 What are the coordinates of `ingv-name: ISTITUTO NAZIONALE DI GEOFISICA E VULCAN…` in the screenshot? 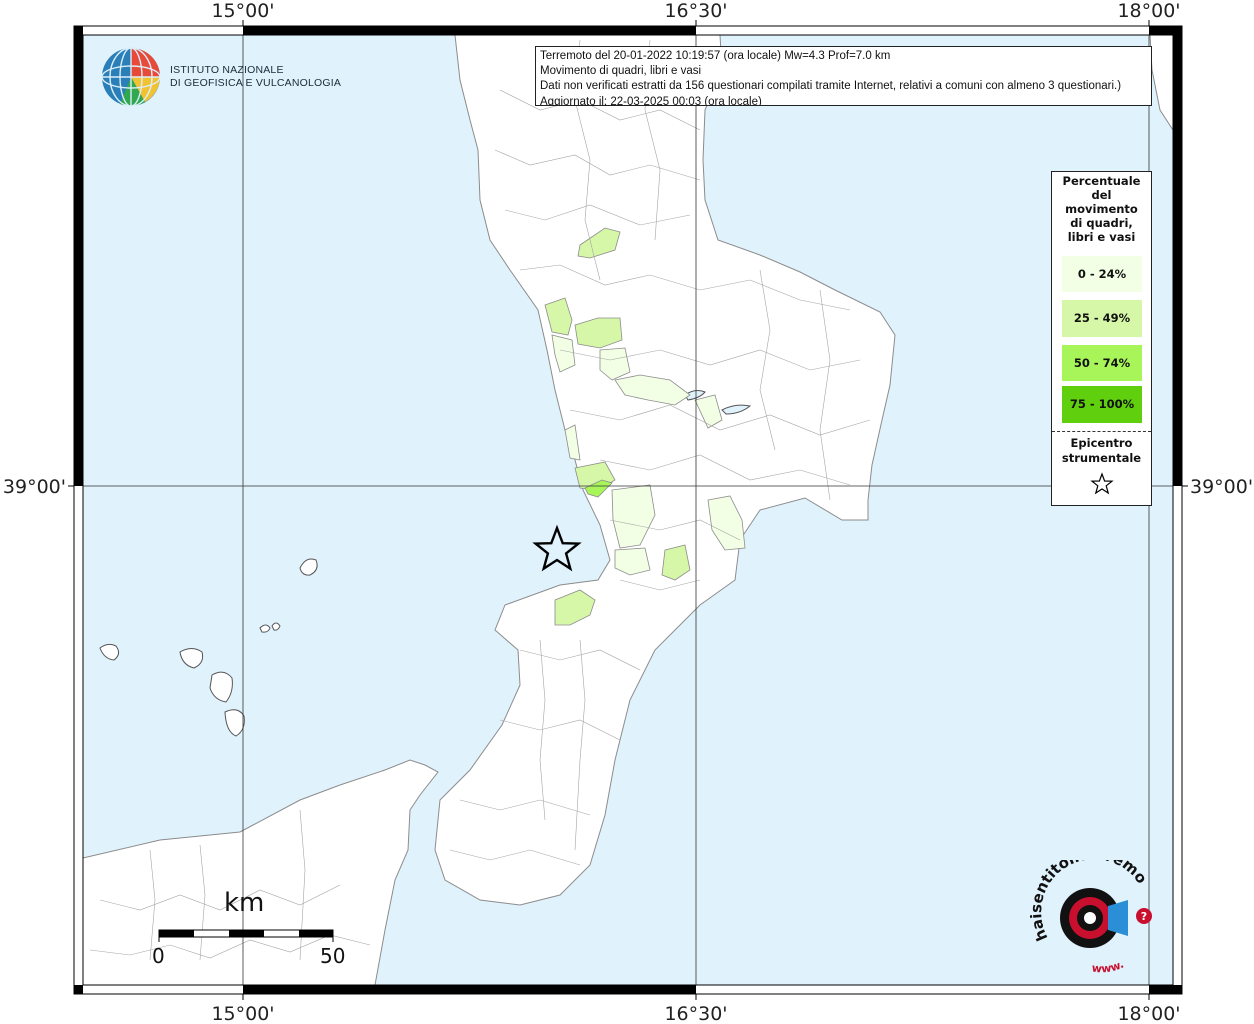 It's located at (255, 77).